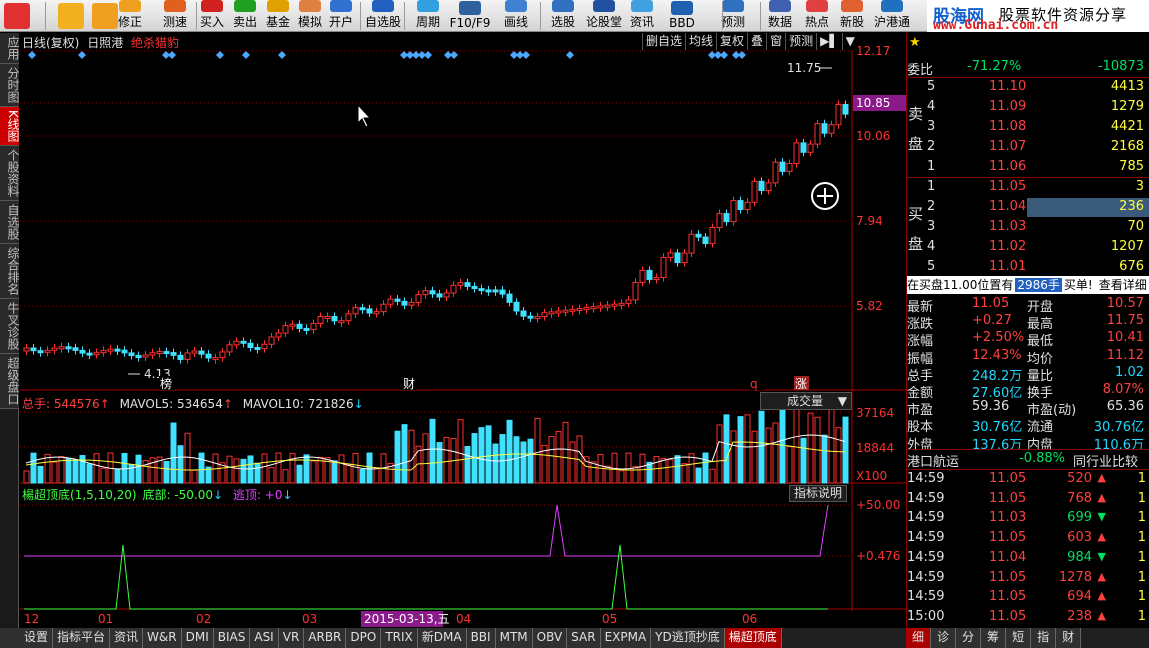  I want to click on indicator-tab-0: 设置, so click(37, 638).